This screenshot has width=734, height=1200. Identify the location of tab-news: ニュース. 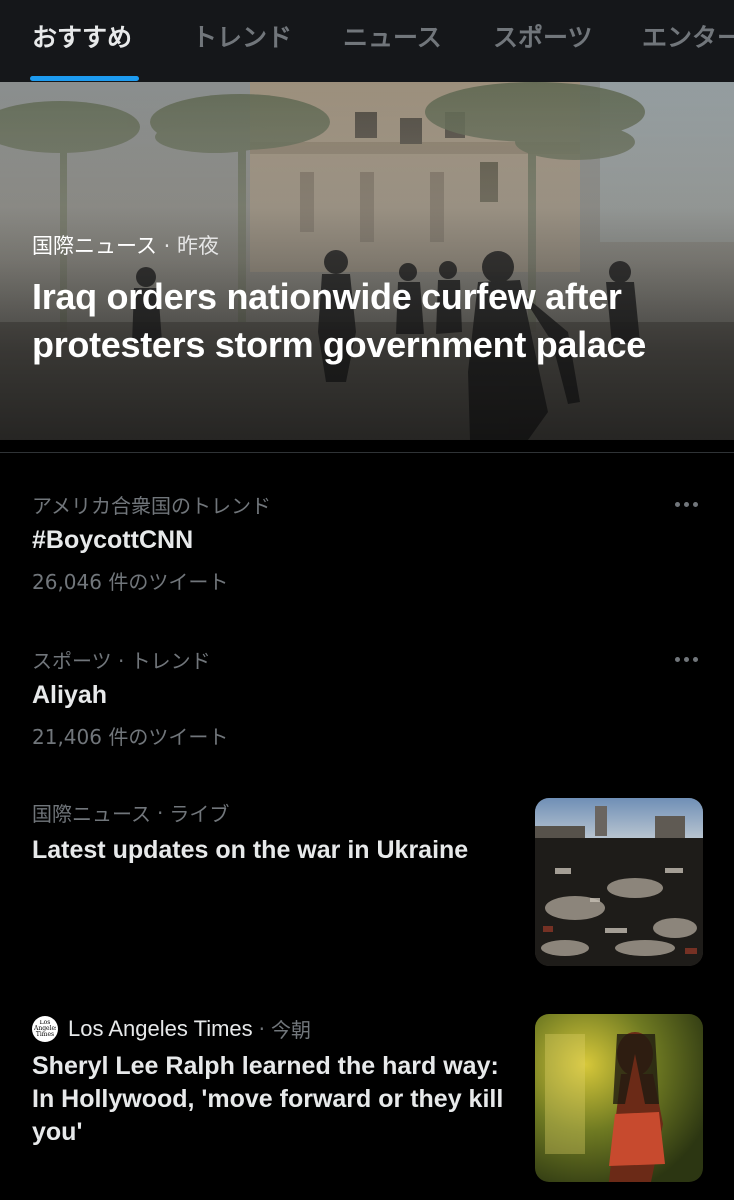
(392, 38).